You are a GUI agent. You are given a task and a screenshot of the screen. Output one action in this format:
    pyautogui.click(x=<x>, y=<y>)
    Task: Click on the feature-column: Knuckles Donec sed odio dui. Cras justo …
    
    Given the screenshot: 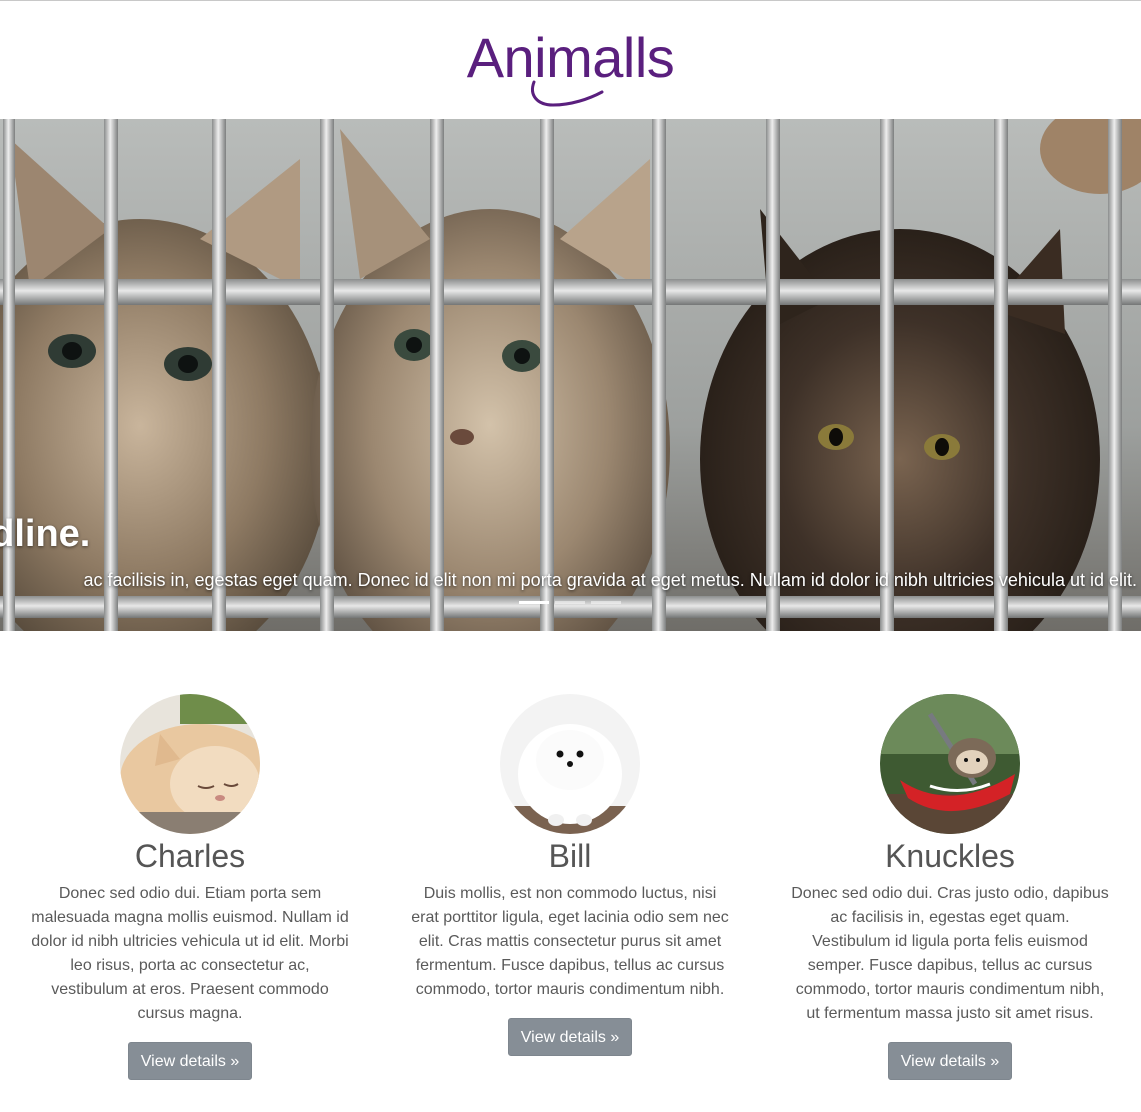 What is the action you would take?
    pyautogui.click(x=950, y=887)
    